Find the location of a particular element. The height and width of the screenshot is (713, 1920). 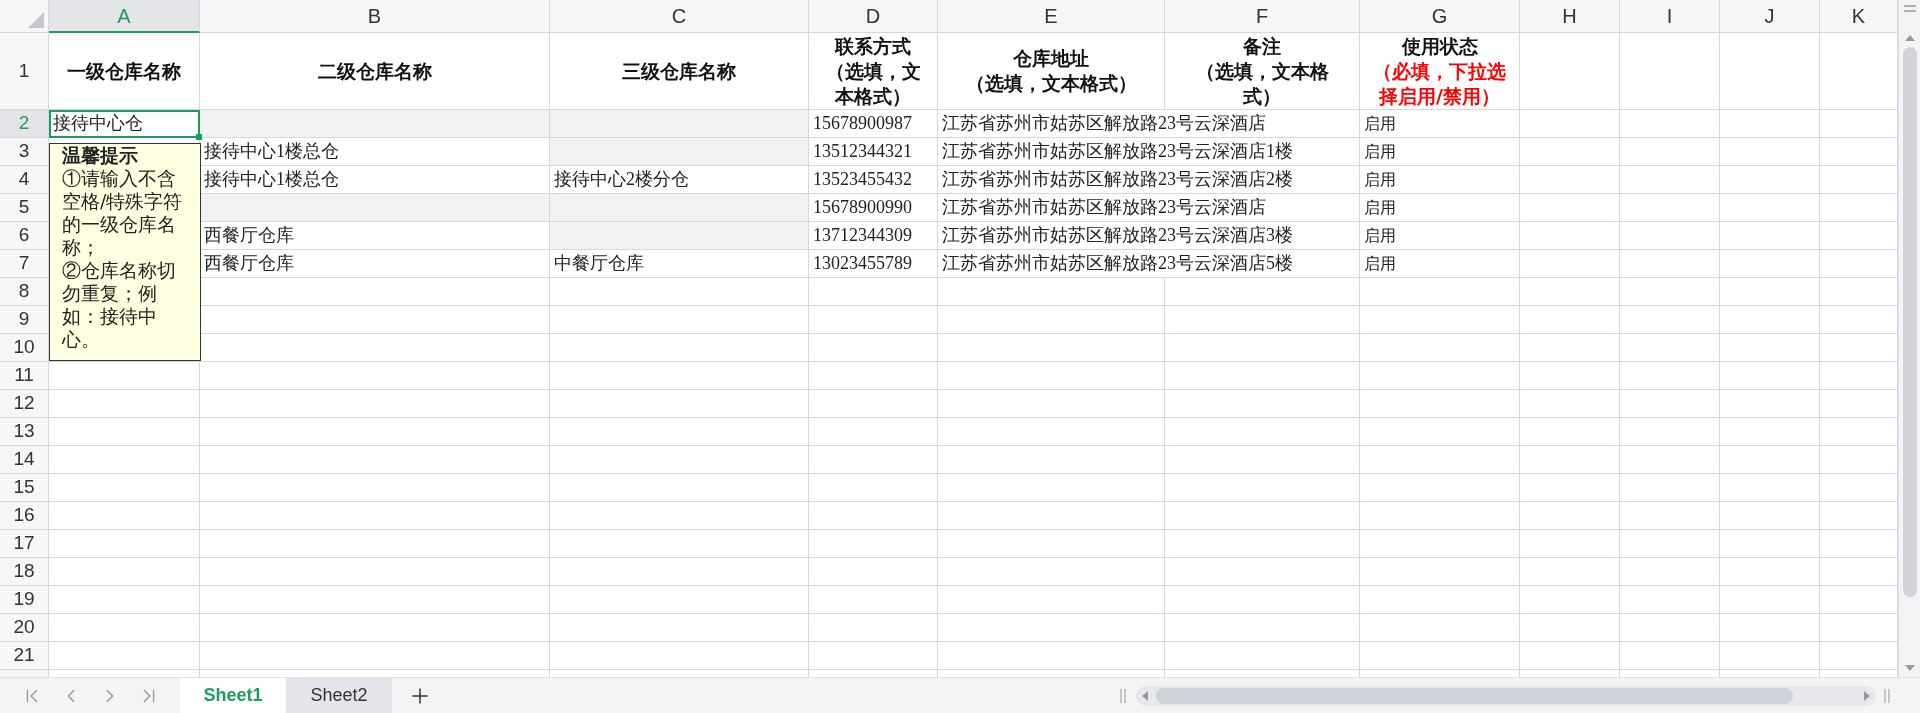

cell-text: 江苏省苏州市姑苏区解放路23号云深酒店5楼 is located at coordinates (1117, 263).